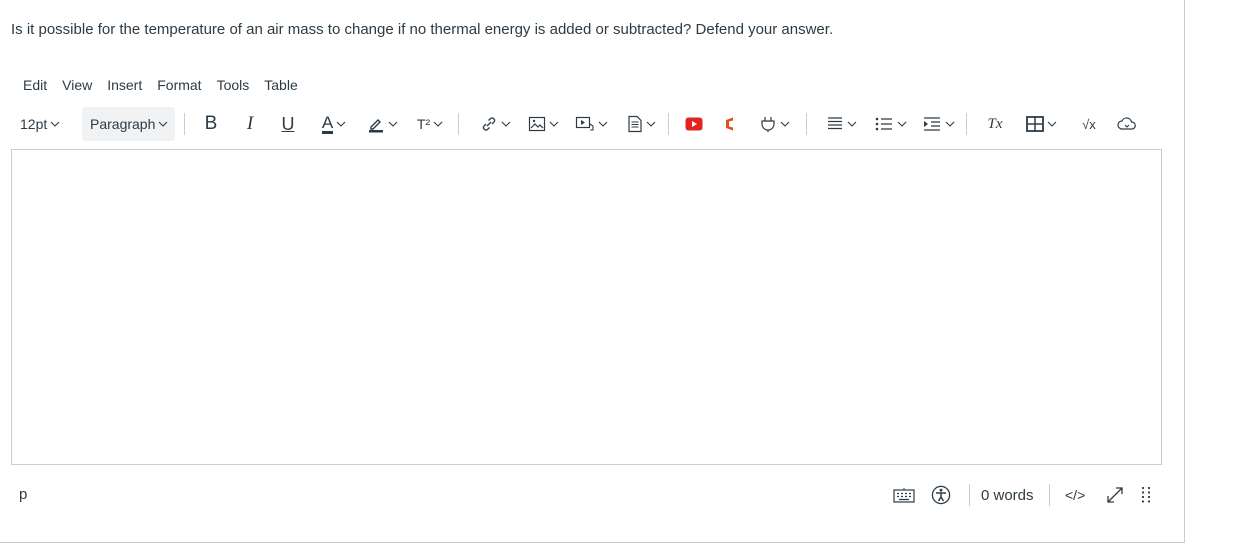 The width and height of the screenshot is (1243, 553). I want to click on clear-formatting-button: Tx, so click(995, 124).